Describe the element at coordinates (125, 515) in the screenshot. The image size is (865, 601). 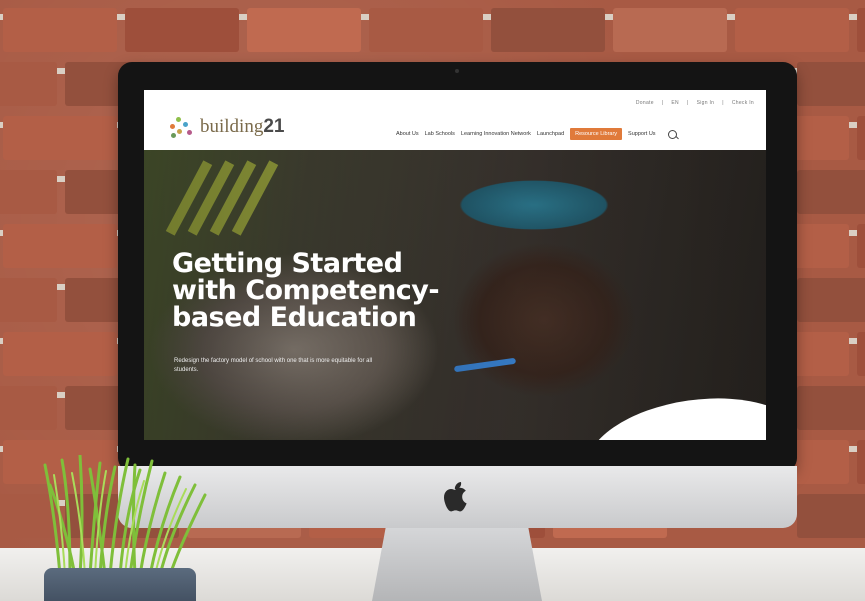
I see `plant-grass` at that location.